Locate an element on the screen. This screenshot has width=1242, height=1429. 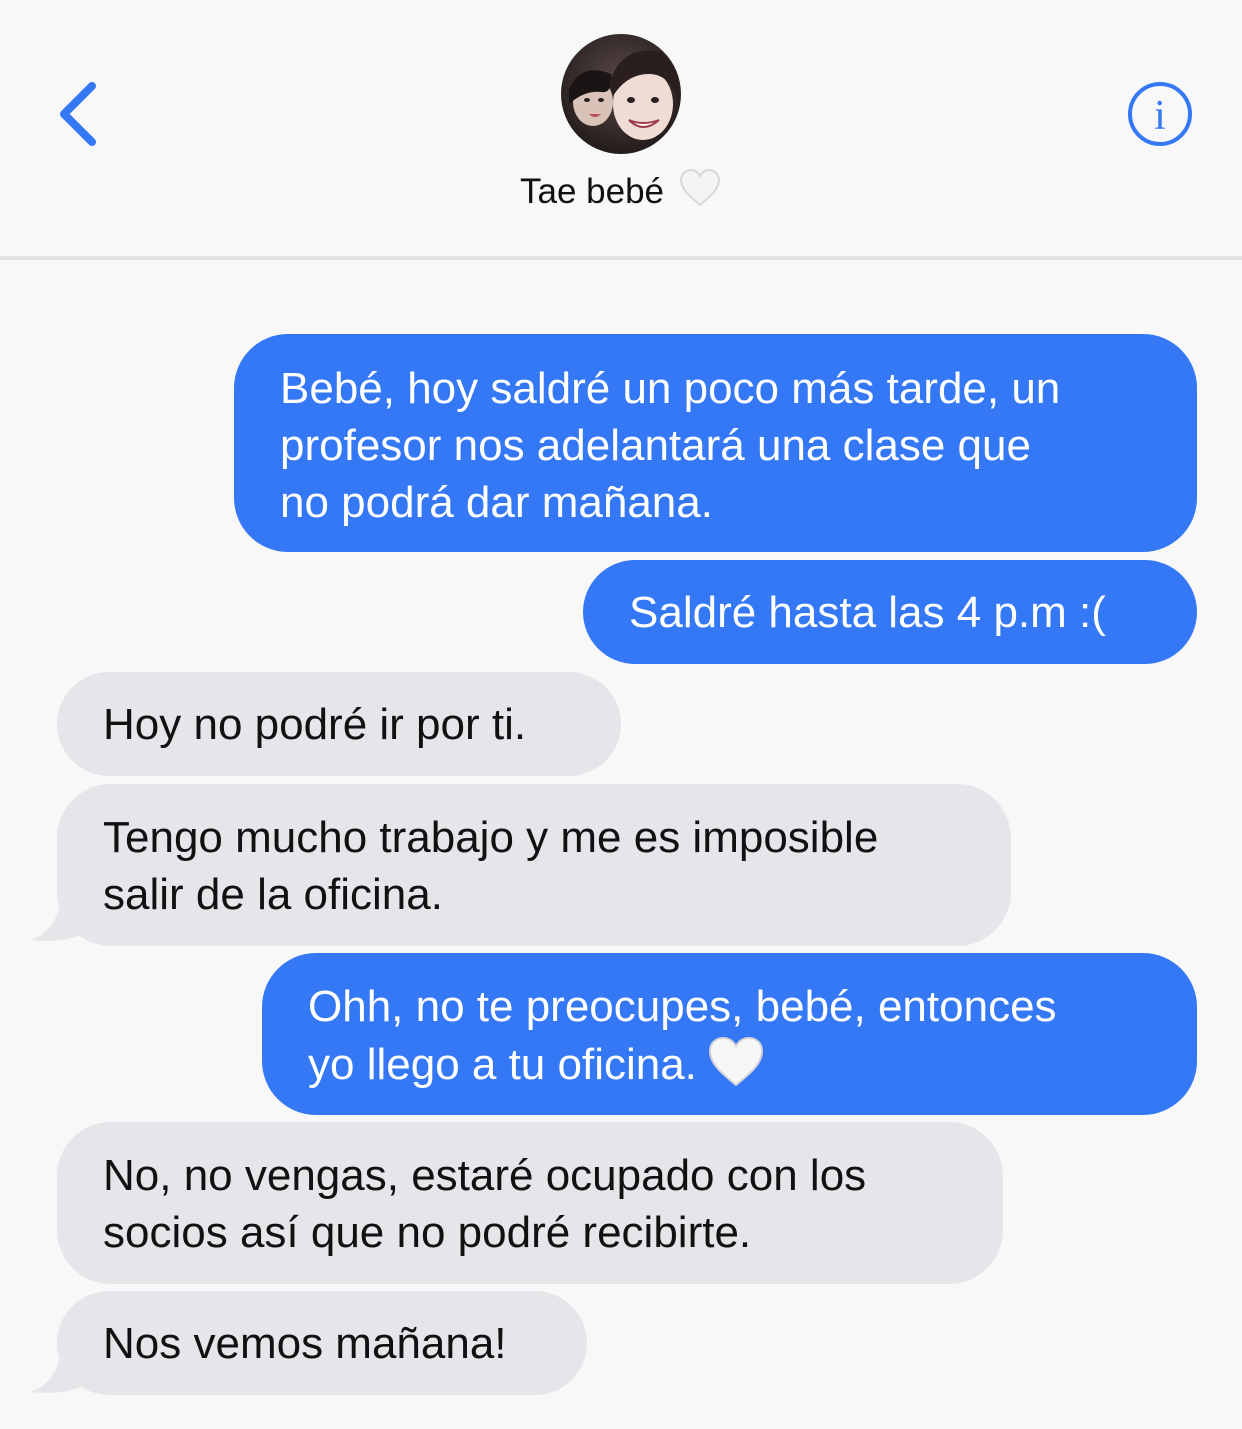
info-button: i is located at coordinates (1160, 114).